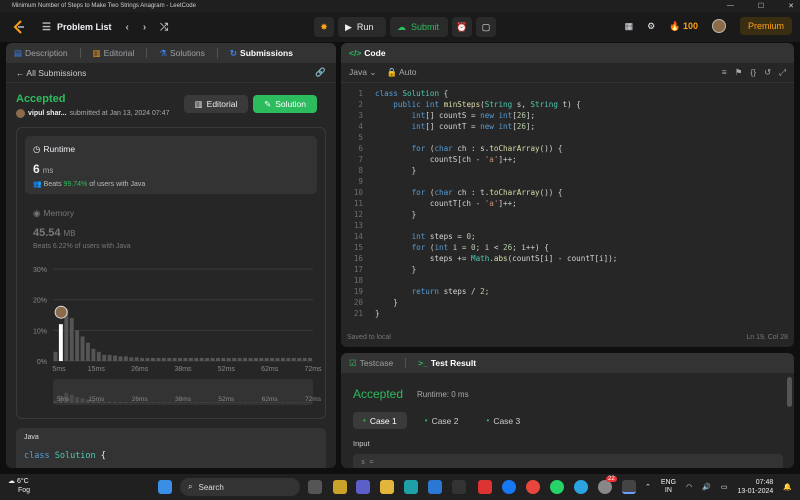  I want to click on files-icon, so click(340, 487).